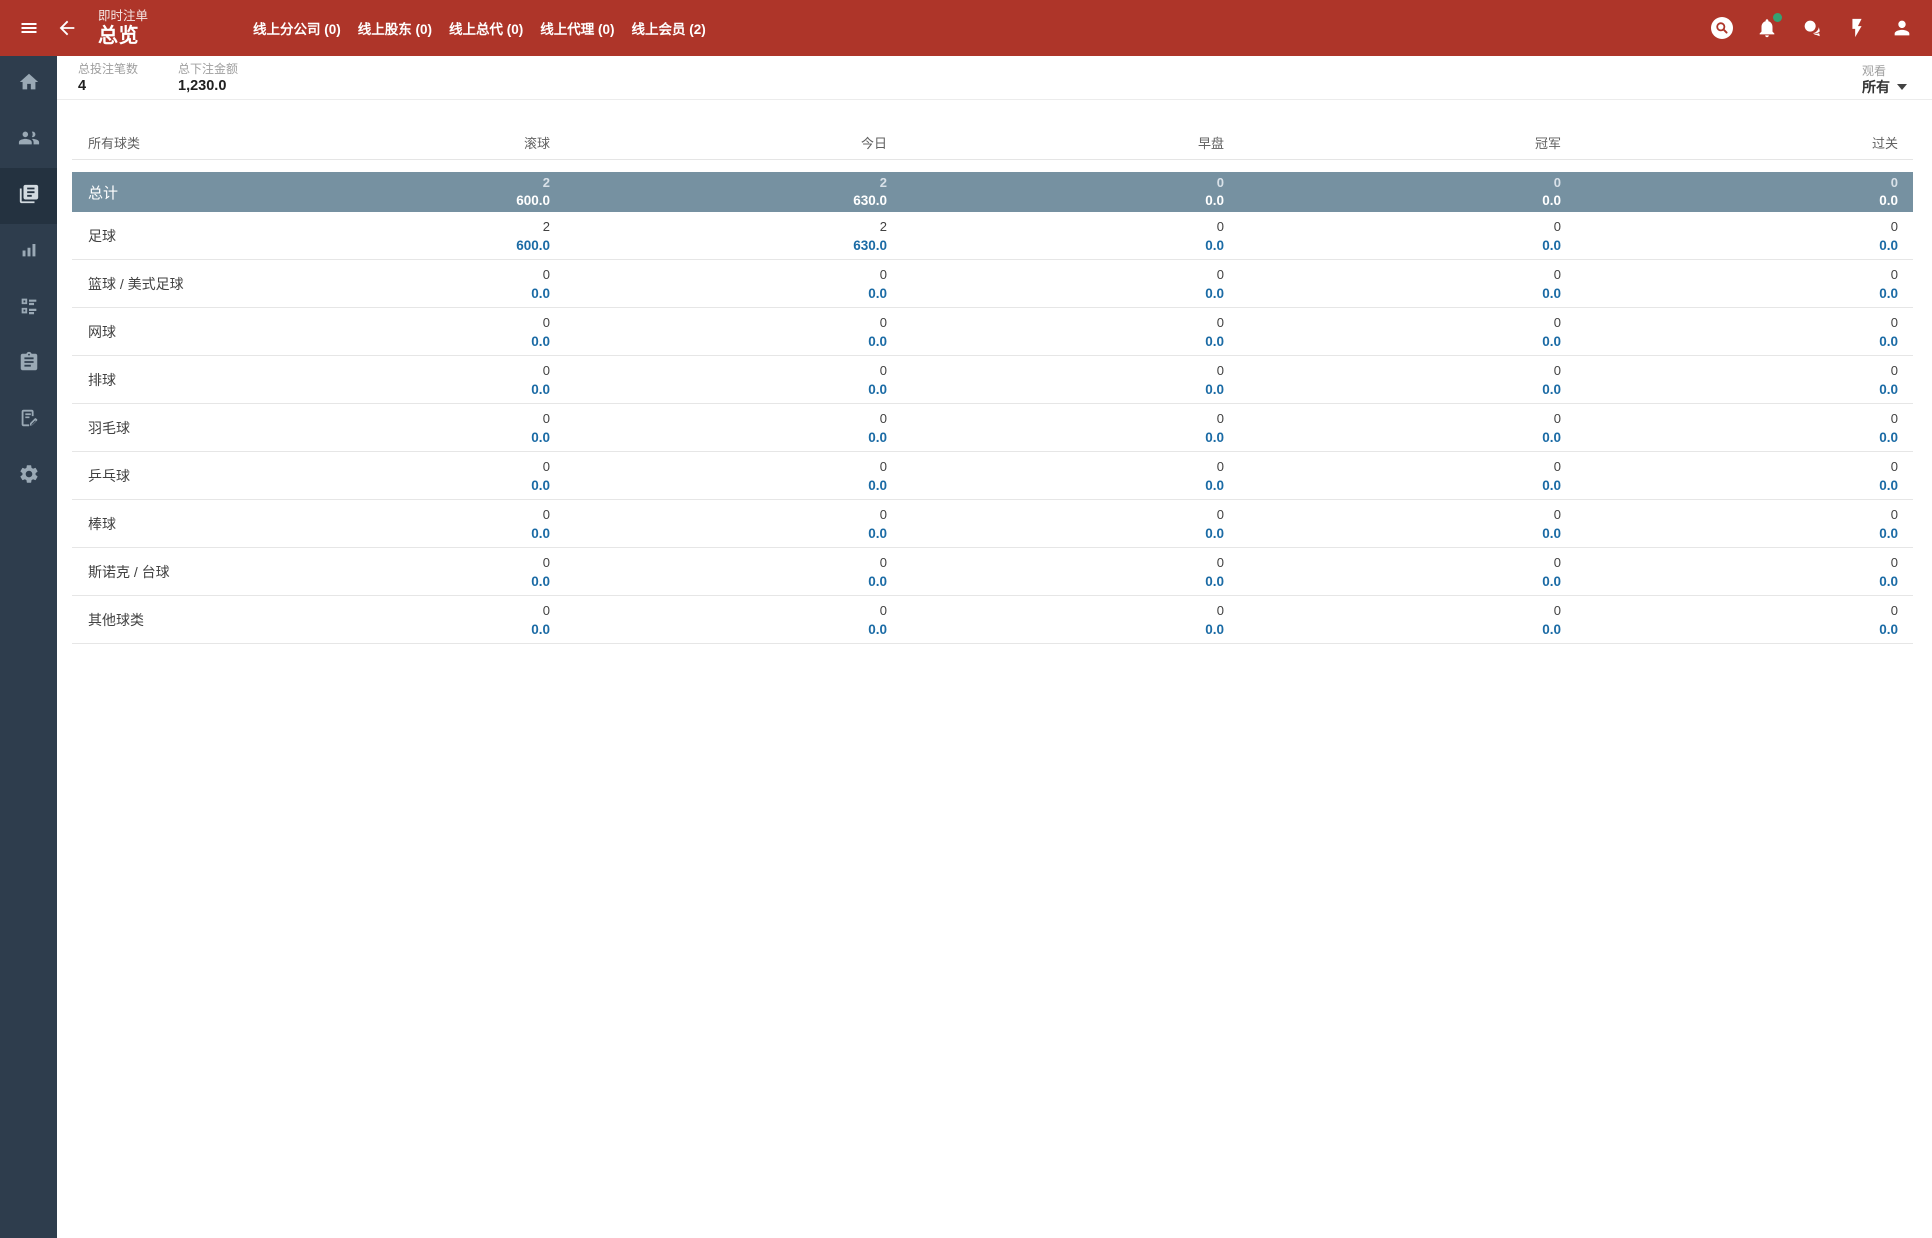  What do you see at coordinates (28, 252) in the screenshot?
I see `sidebar-item-reports` at bounding box center [28, 252].